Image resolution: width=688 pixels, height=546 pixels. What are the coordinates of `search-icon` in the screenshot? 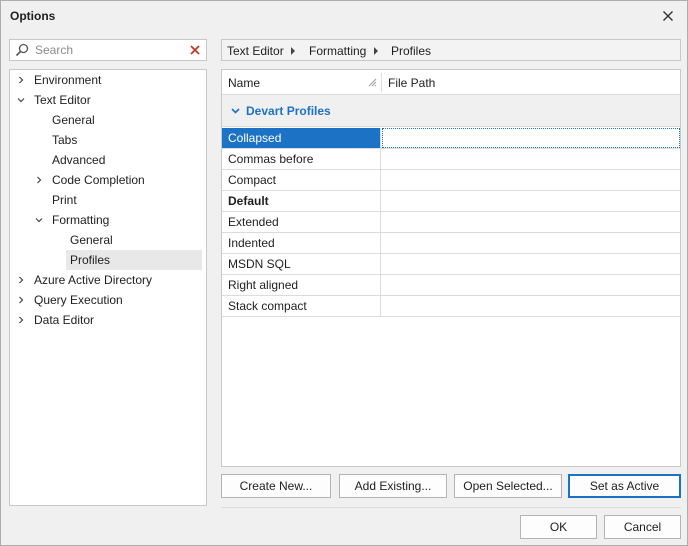 It's located at (22, 50).